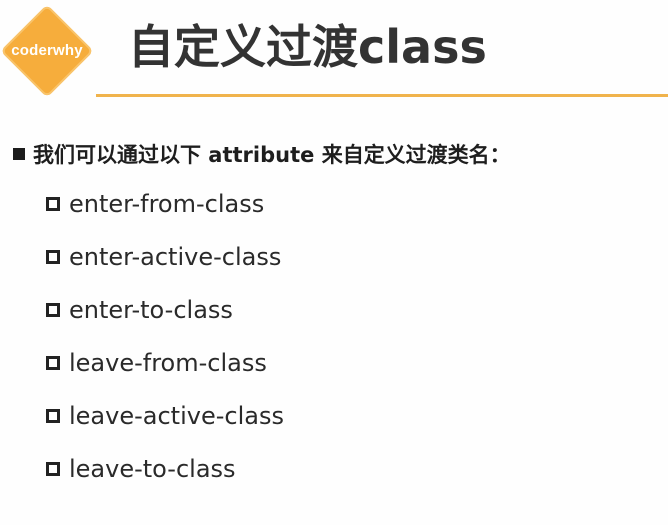  I want to click on list-item: enter-from-class, so click(165, 214).